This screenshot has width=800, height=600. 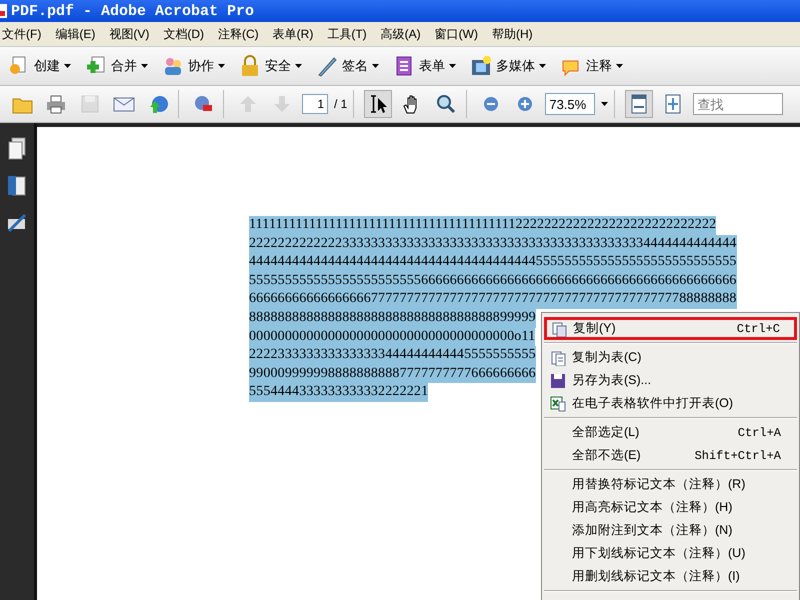 What do you see at coordinates (493, 281) in the screenshot?
I see `selected-text: 55555555555555555555555566666666666666666666666666666666666666666666` at bounding box center [493, 281].